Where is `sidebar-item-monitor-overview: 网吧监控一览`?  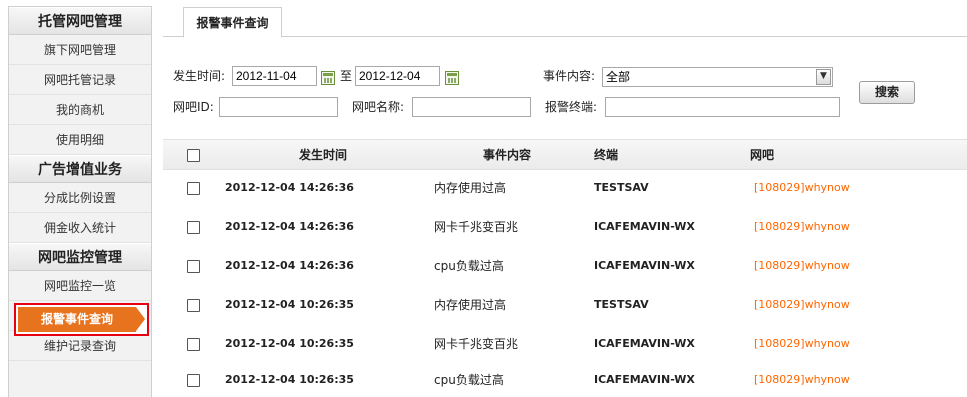
sidebar-item-monitor-overview: 网吧监控一览 is located at coordinates (80, 286).